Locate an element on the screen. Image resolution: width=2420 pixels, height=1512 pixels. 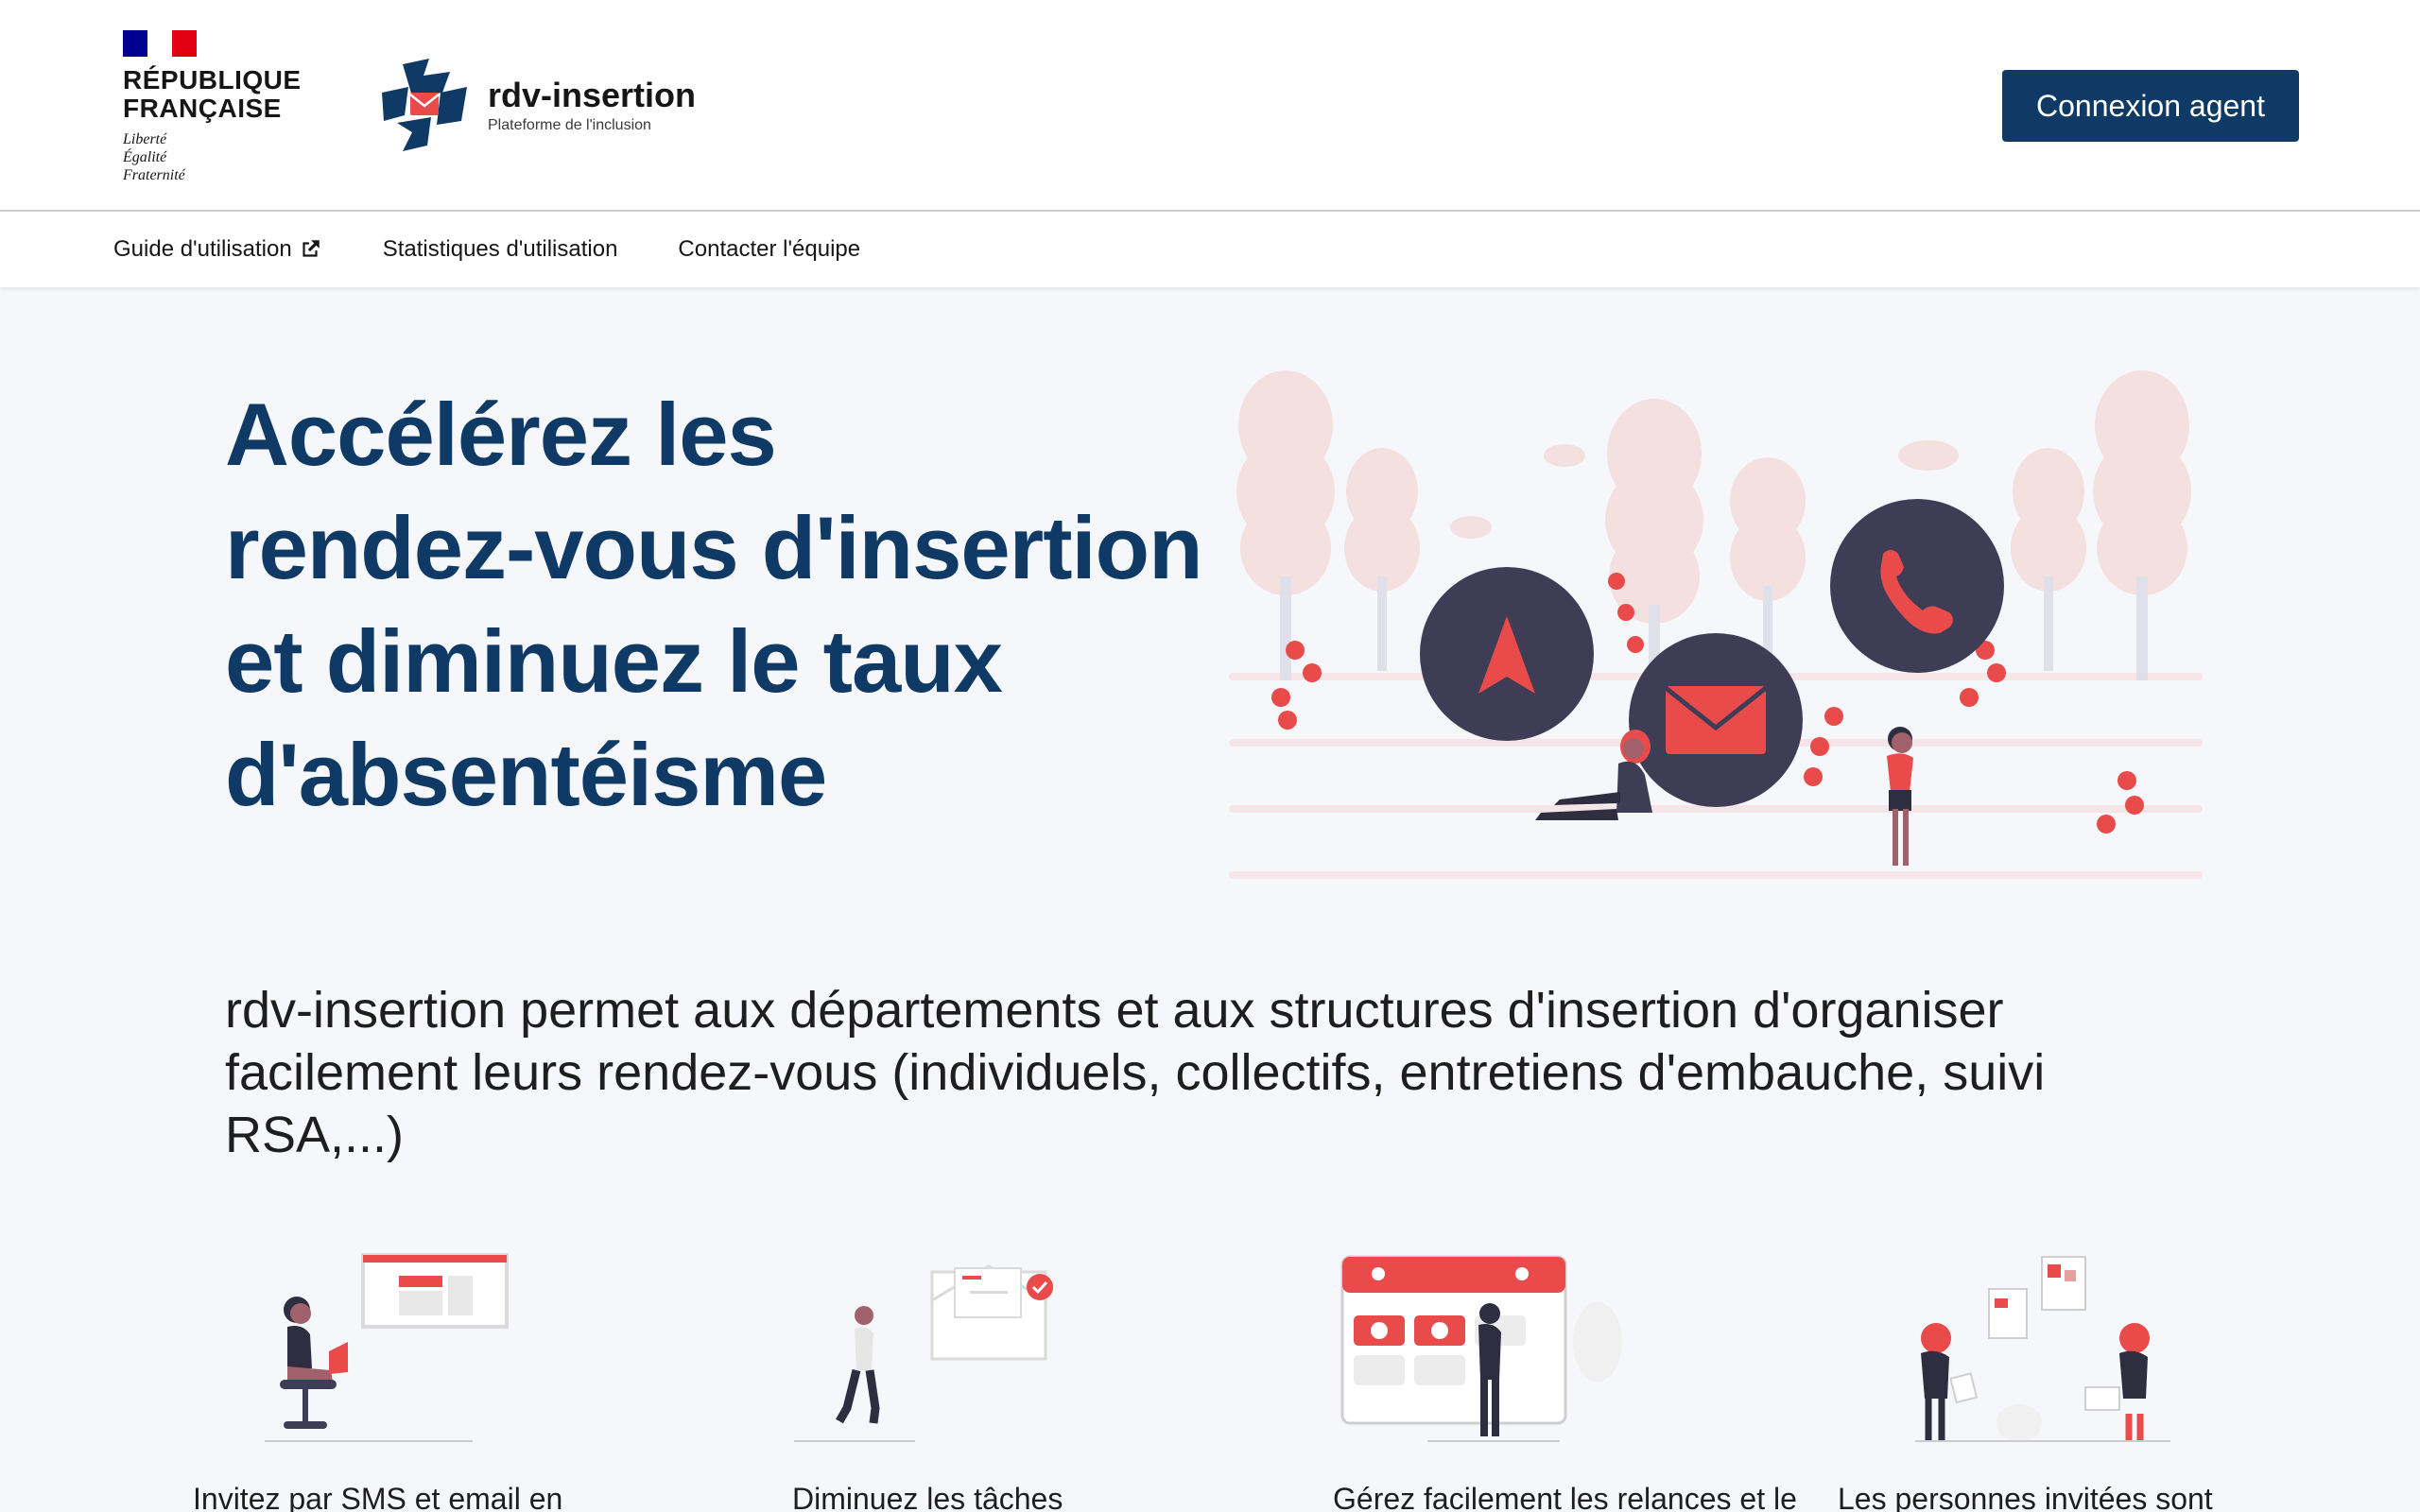
brand-tagline: Plateforme de l'inclusion is located at coordinates (569, 125).